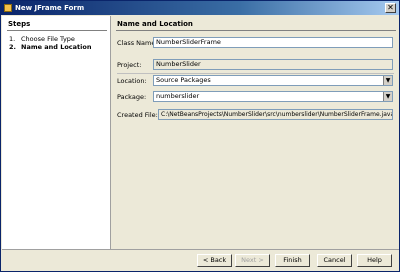 Image resolution: width=400 pixels, height=272 pixels. I want to click on finish-button: Finish, so click(292, 260).